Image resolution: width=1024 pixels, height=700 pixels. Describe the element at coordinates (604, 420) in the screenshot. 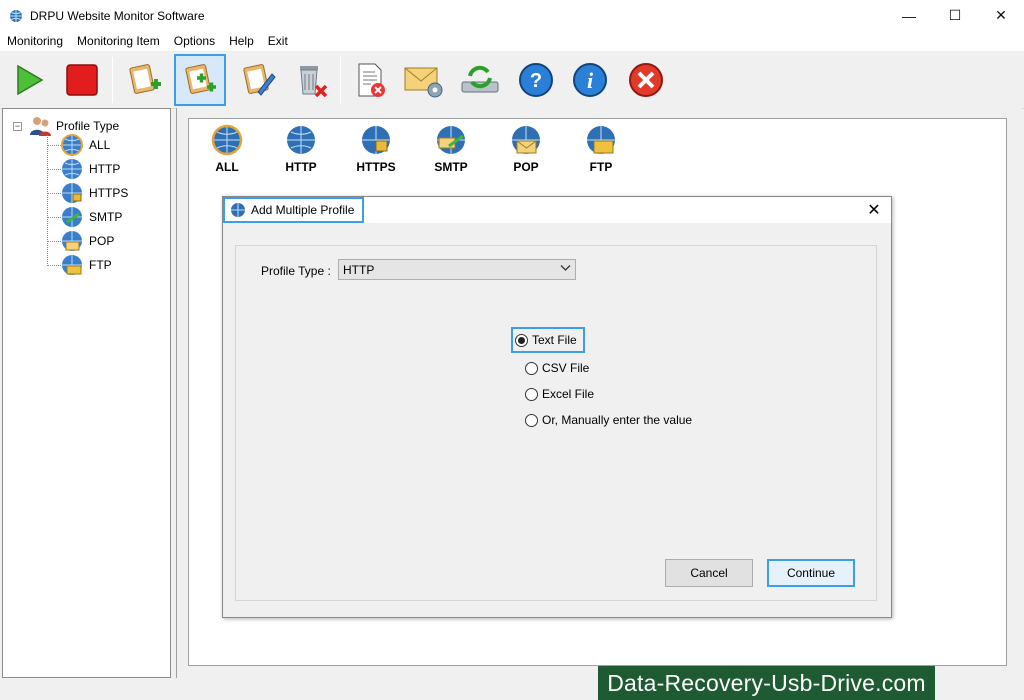

I see `radio-manual-entry: Or, Manually enter the value` at that location.